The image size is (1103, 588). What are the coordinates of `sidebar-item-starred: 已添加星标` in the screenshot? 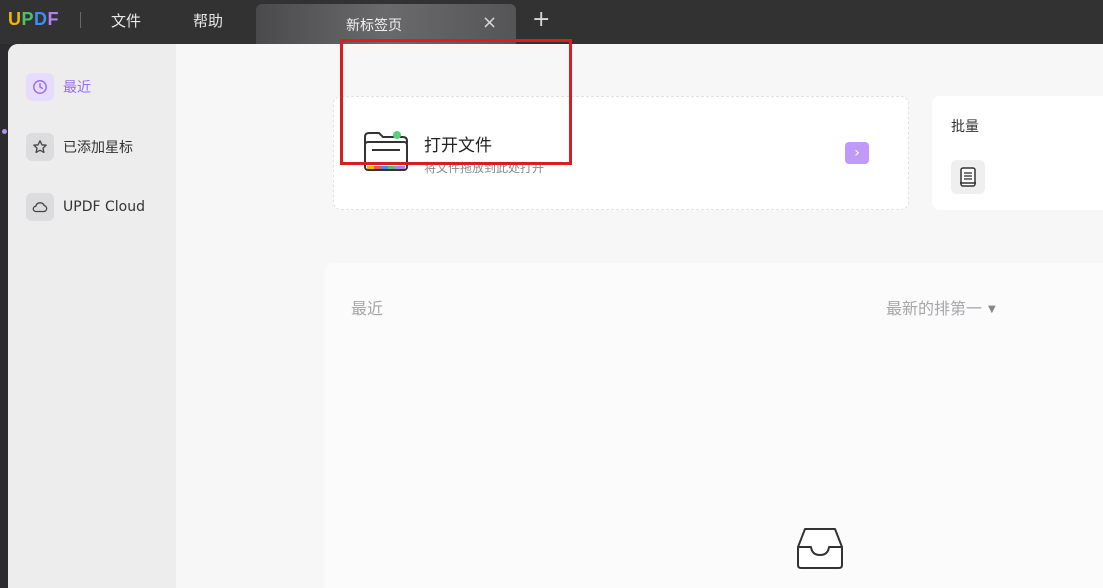 It's located at (98, 147).